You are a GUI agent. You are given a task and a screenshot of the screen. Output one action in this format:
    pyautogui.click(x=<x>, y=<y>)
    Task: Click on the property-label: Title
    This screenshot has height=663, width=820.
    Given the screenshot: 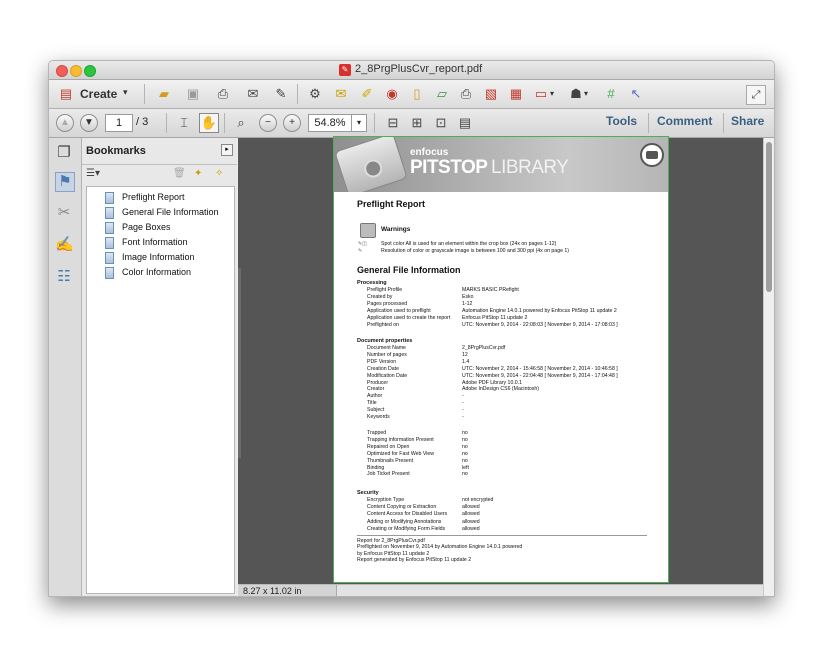 What is the action you would take?
    pyautogui.click(x=372, y=403)
    